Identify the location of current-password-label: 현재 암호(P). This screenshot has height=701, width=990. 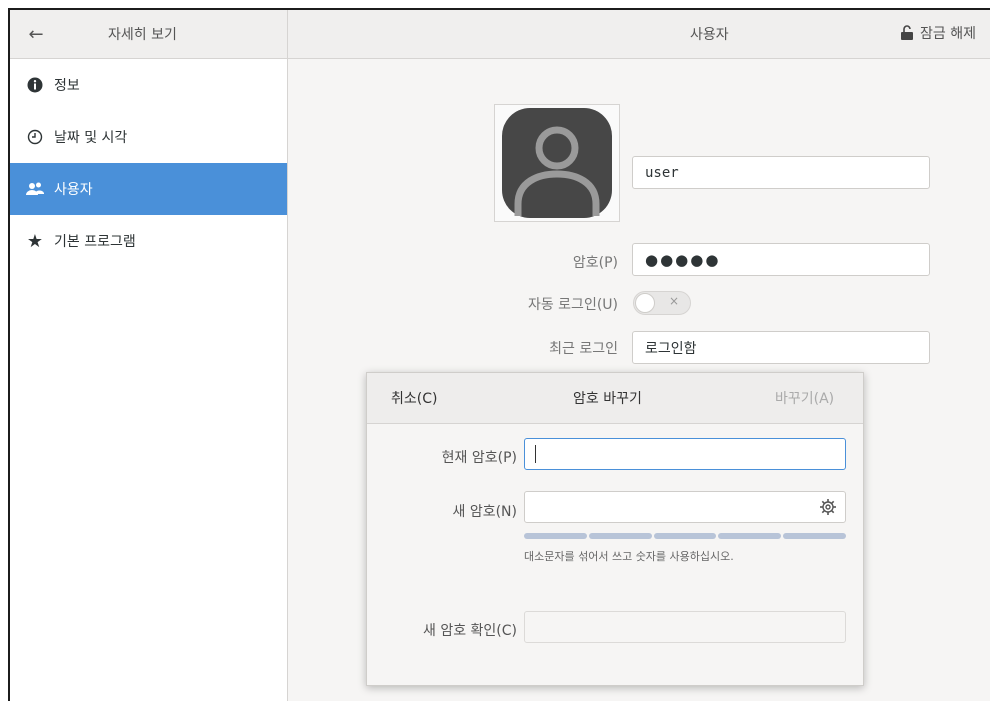
(479, 458).